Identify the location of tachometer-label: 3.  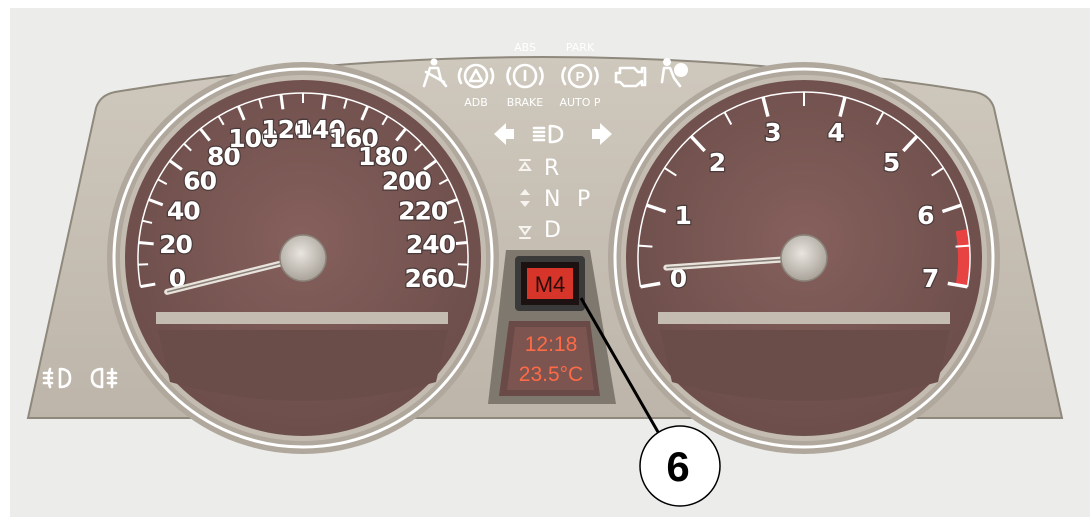
(772, 132).